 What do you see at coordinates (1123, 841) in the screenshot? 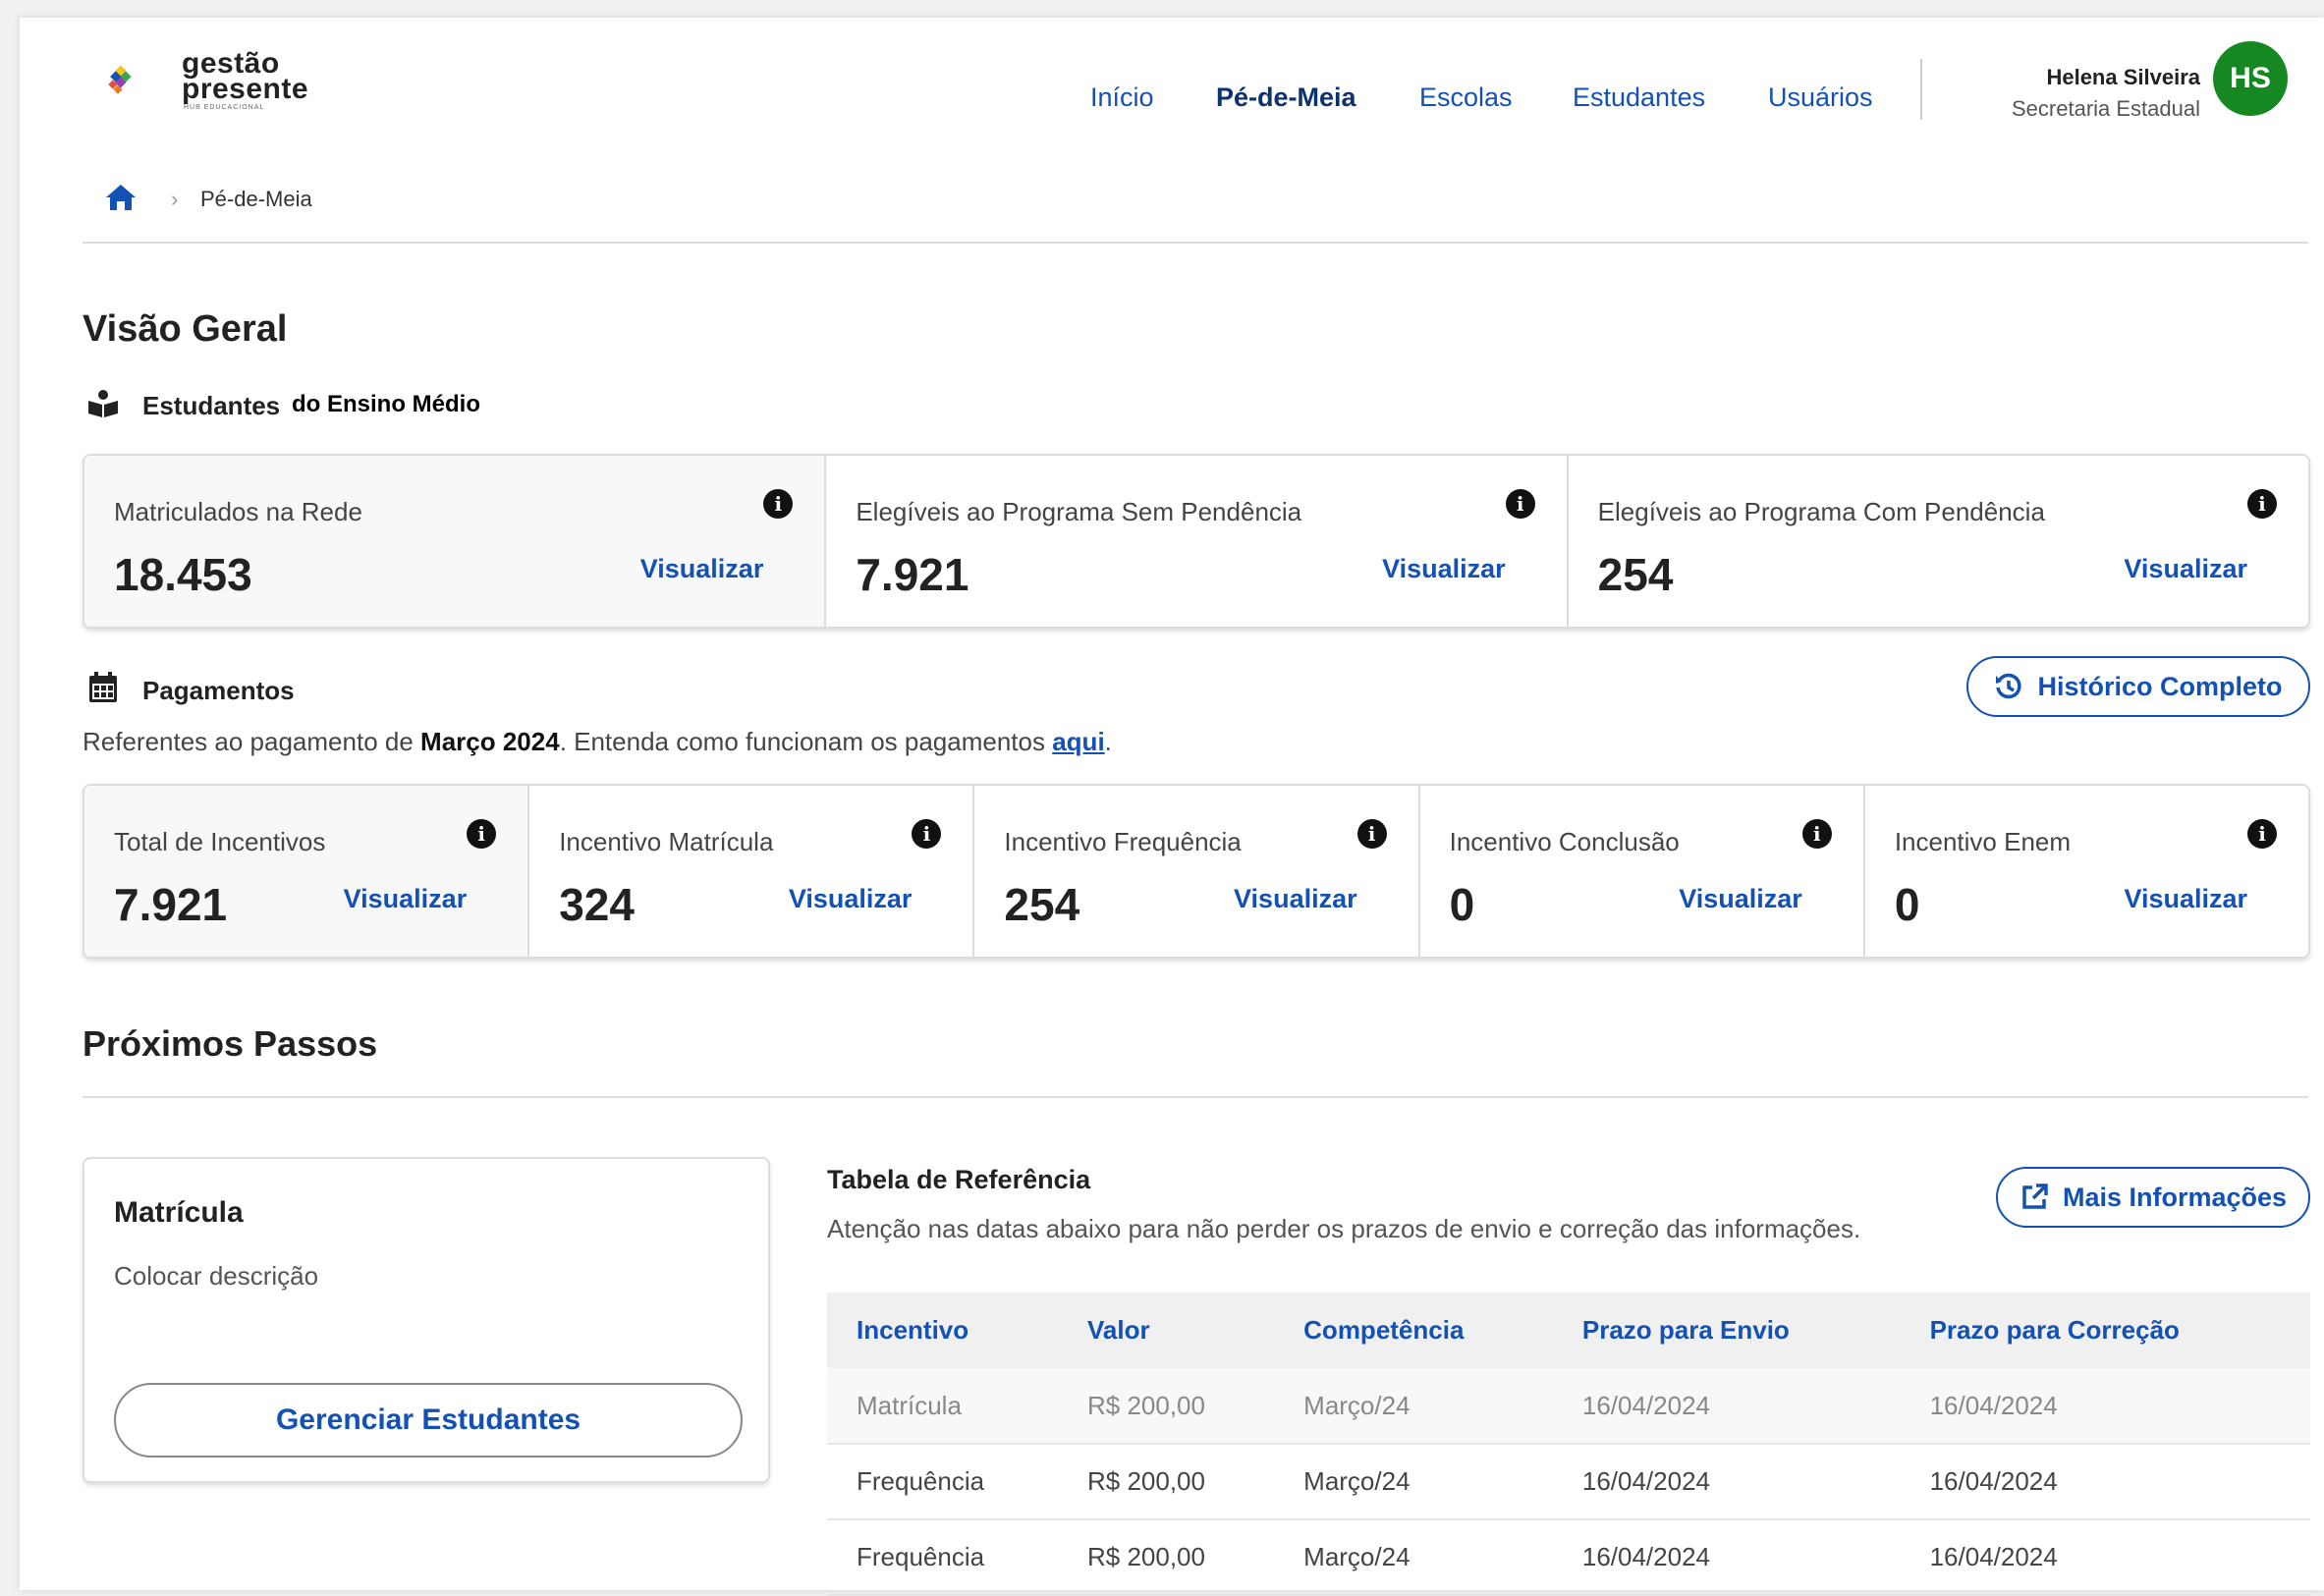
I see `card-label: Incentivo Frequência` at bounding box center [1123, 841].